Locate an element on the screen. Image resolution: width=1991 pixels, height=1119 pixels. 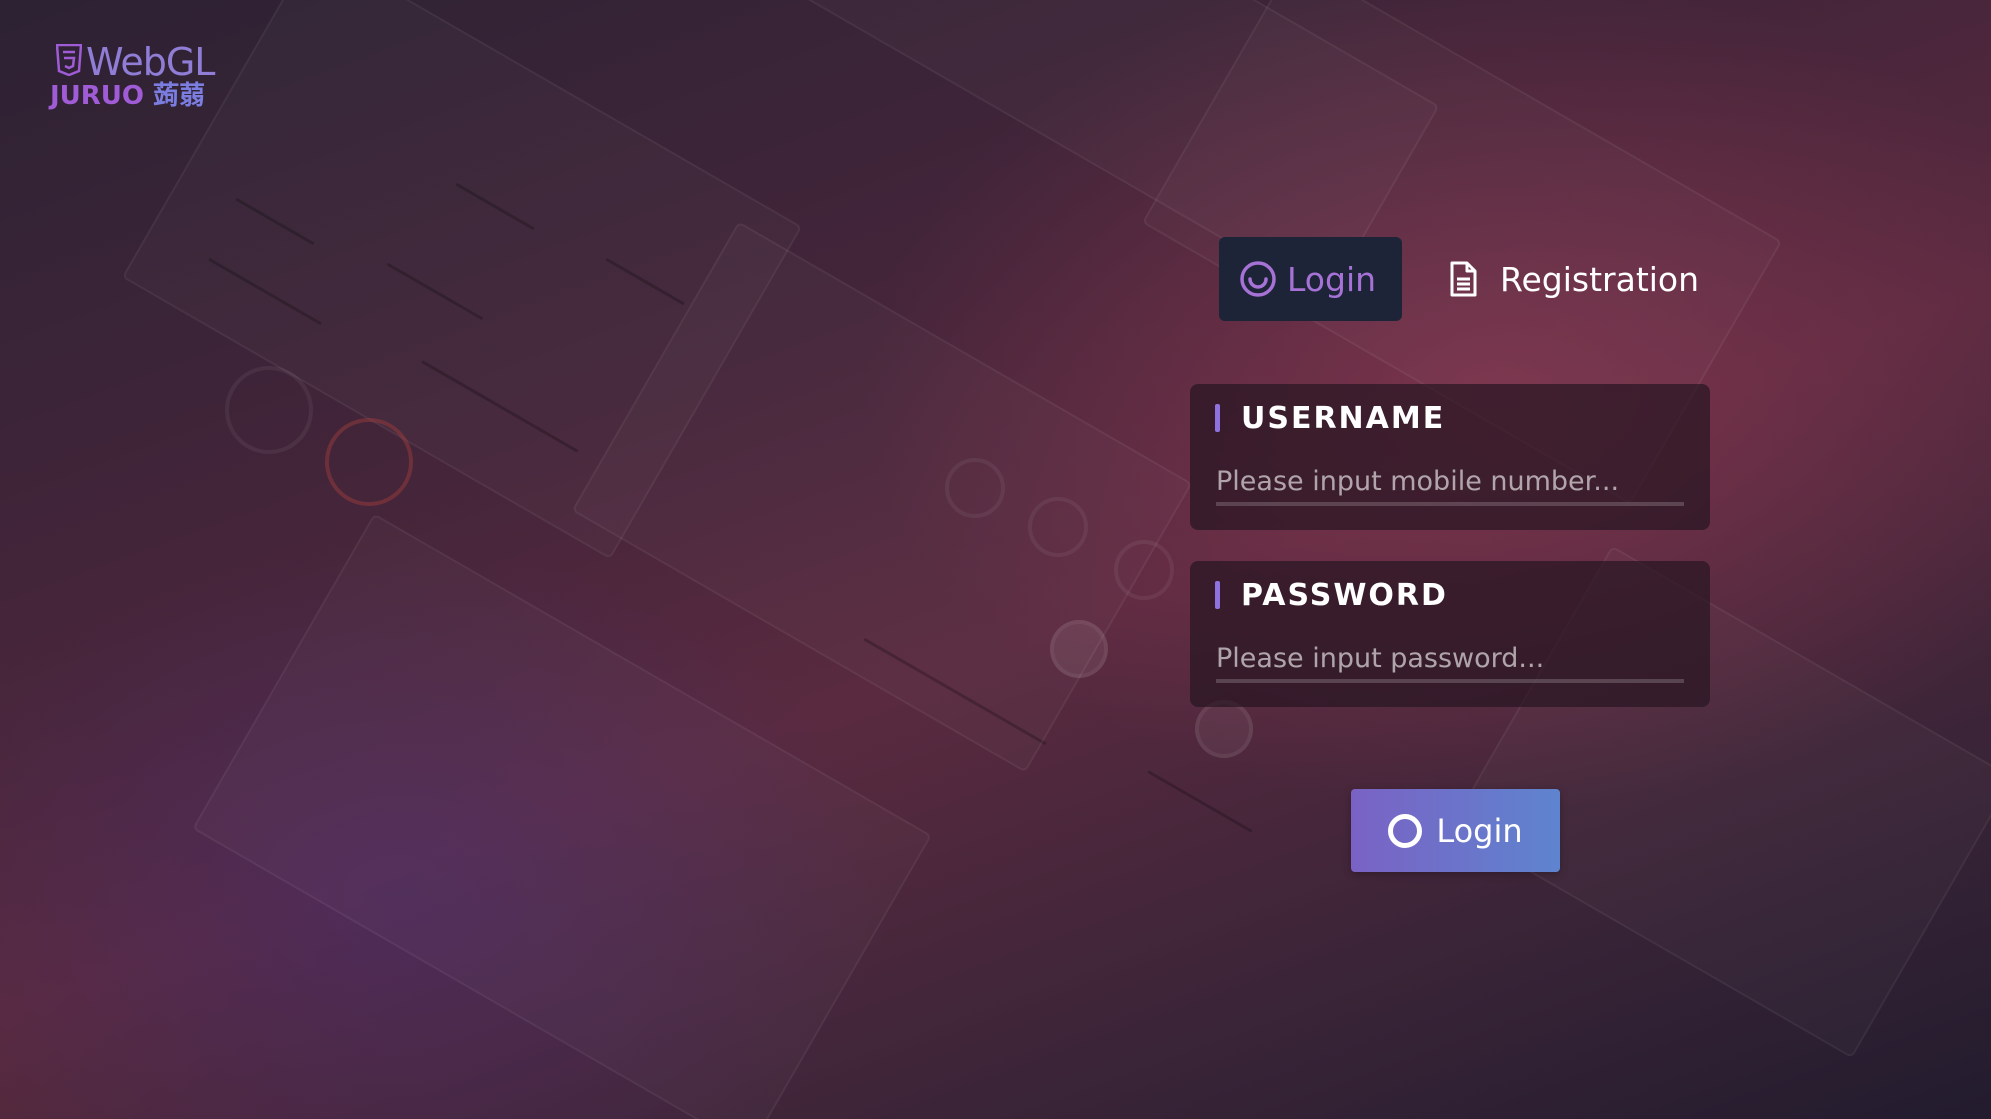
logo-brand-name: JURUO is located at coordinates (97, 96).